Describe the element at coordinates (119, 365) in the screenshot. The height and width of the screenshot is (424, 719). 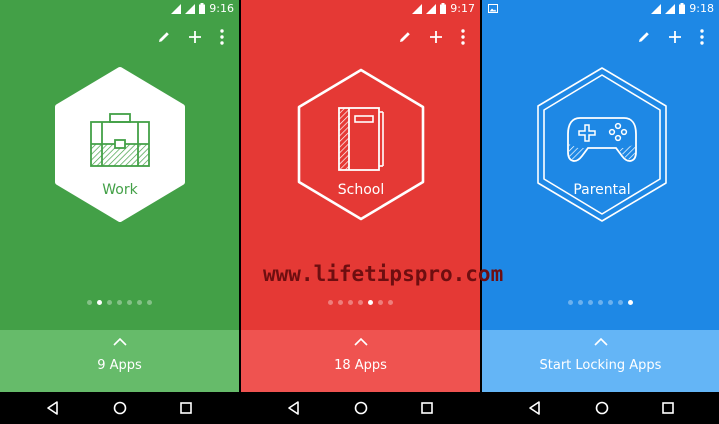
I see `apps-count-label: 9 Apps` at that location.